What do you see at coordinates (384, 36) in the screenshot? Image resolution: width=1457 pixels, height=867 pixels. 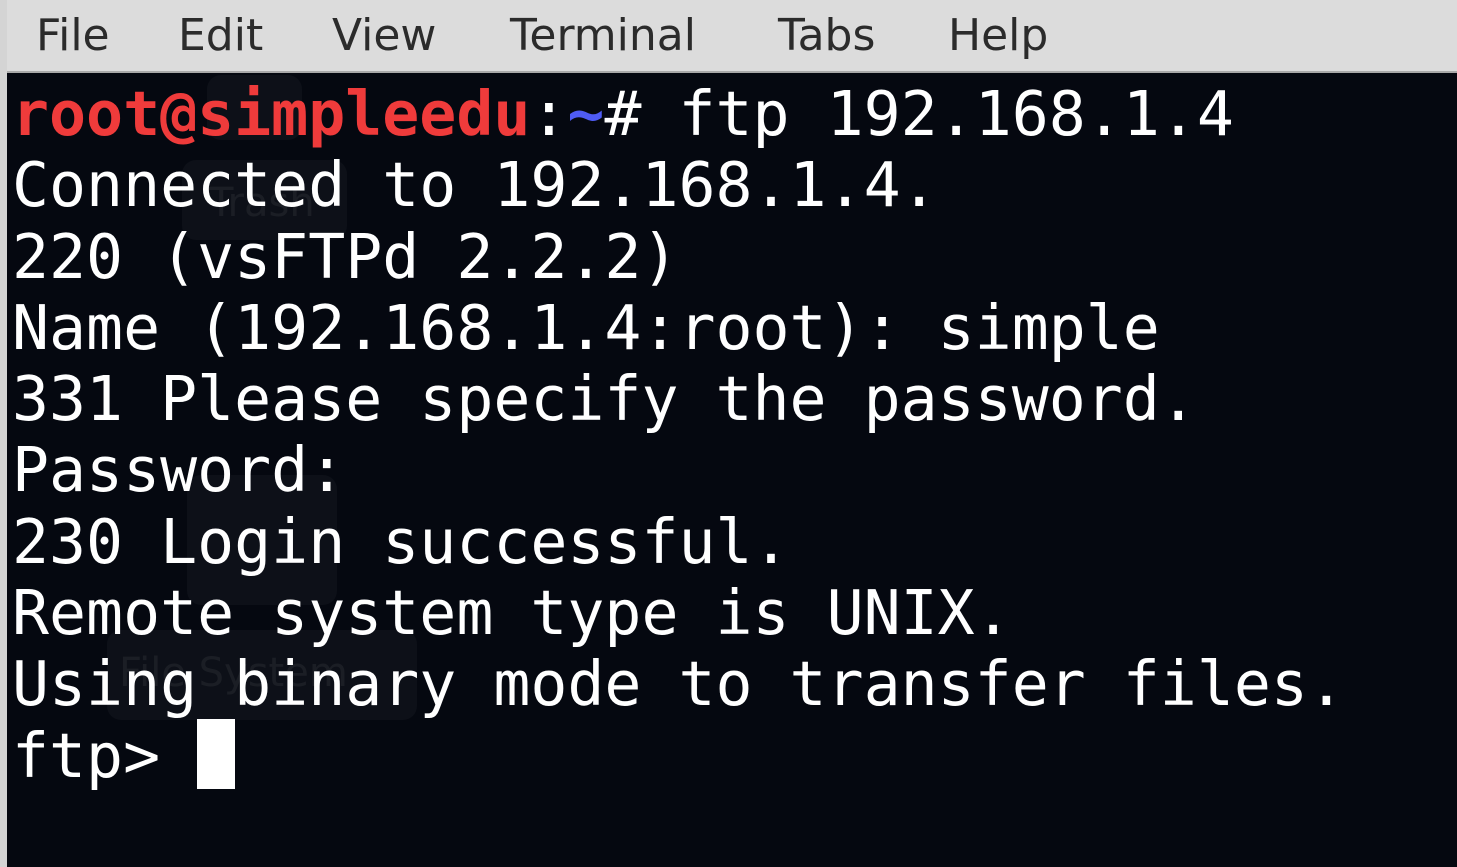 I see `menu-view: View` at bounding box center [384, 36].